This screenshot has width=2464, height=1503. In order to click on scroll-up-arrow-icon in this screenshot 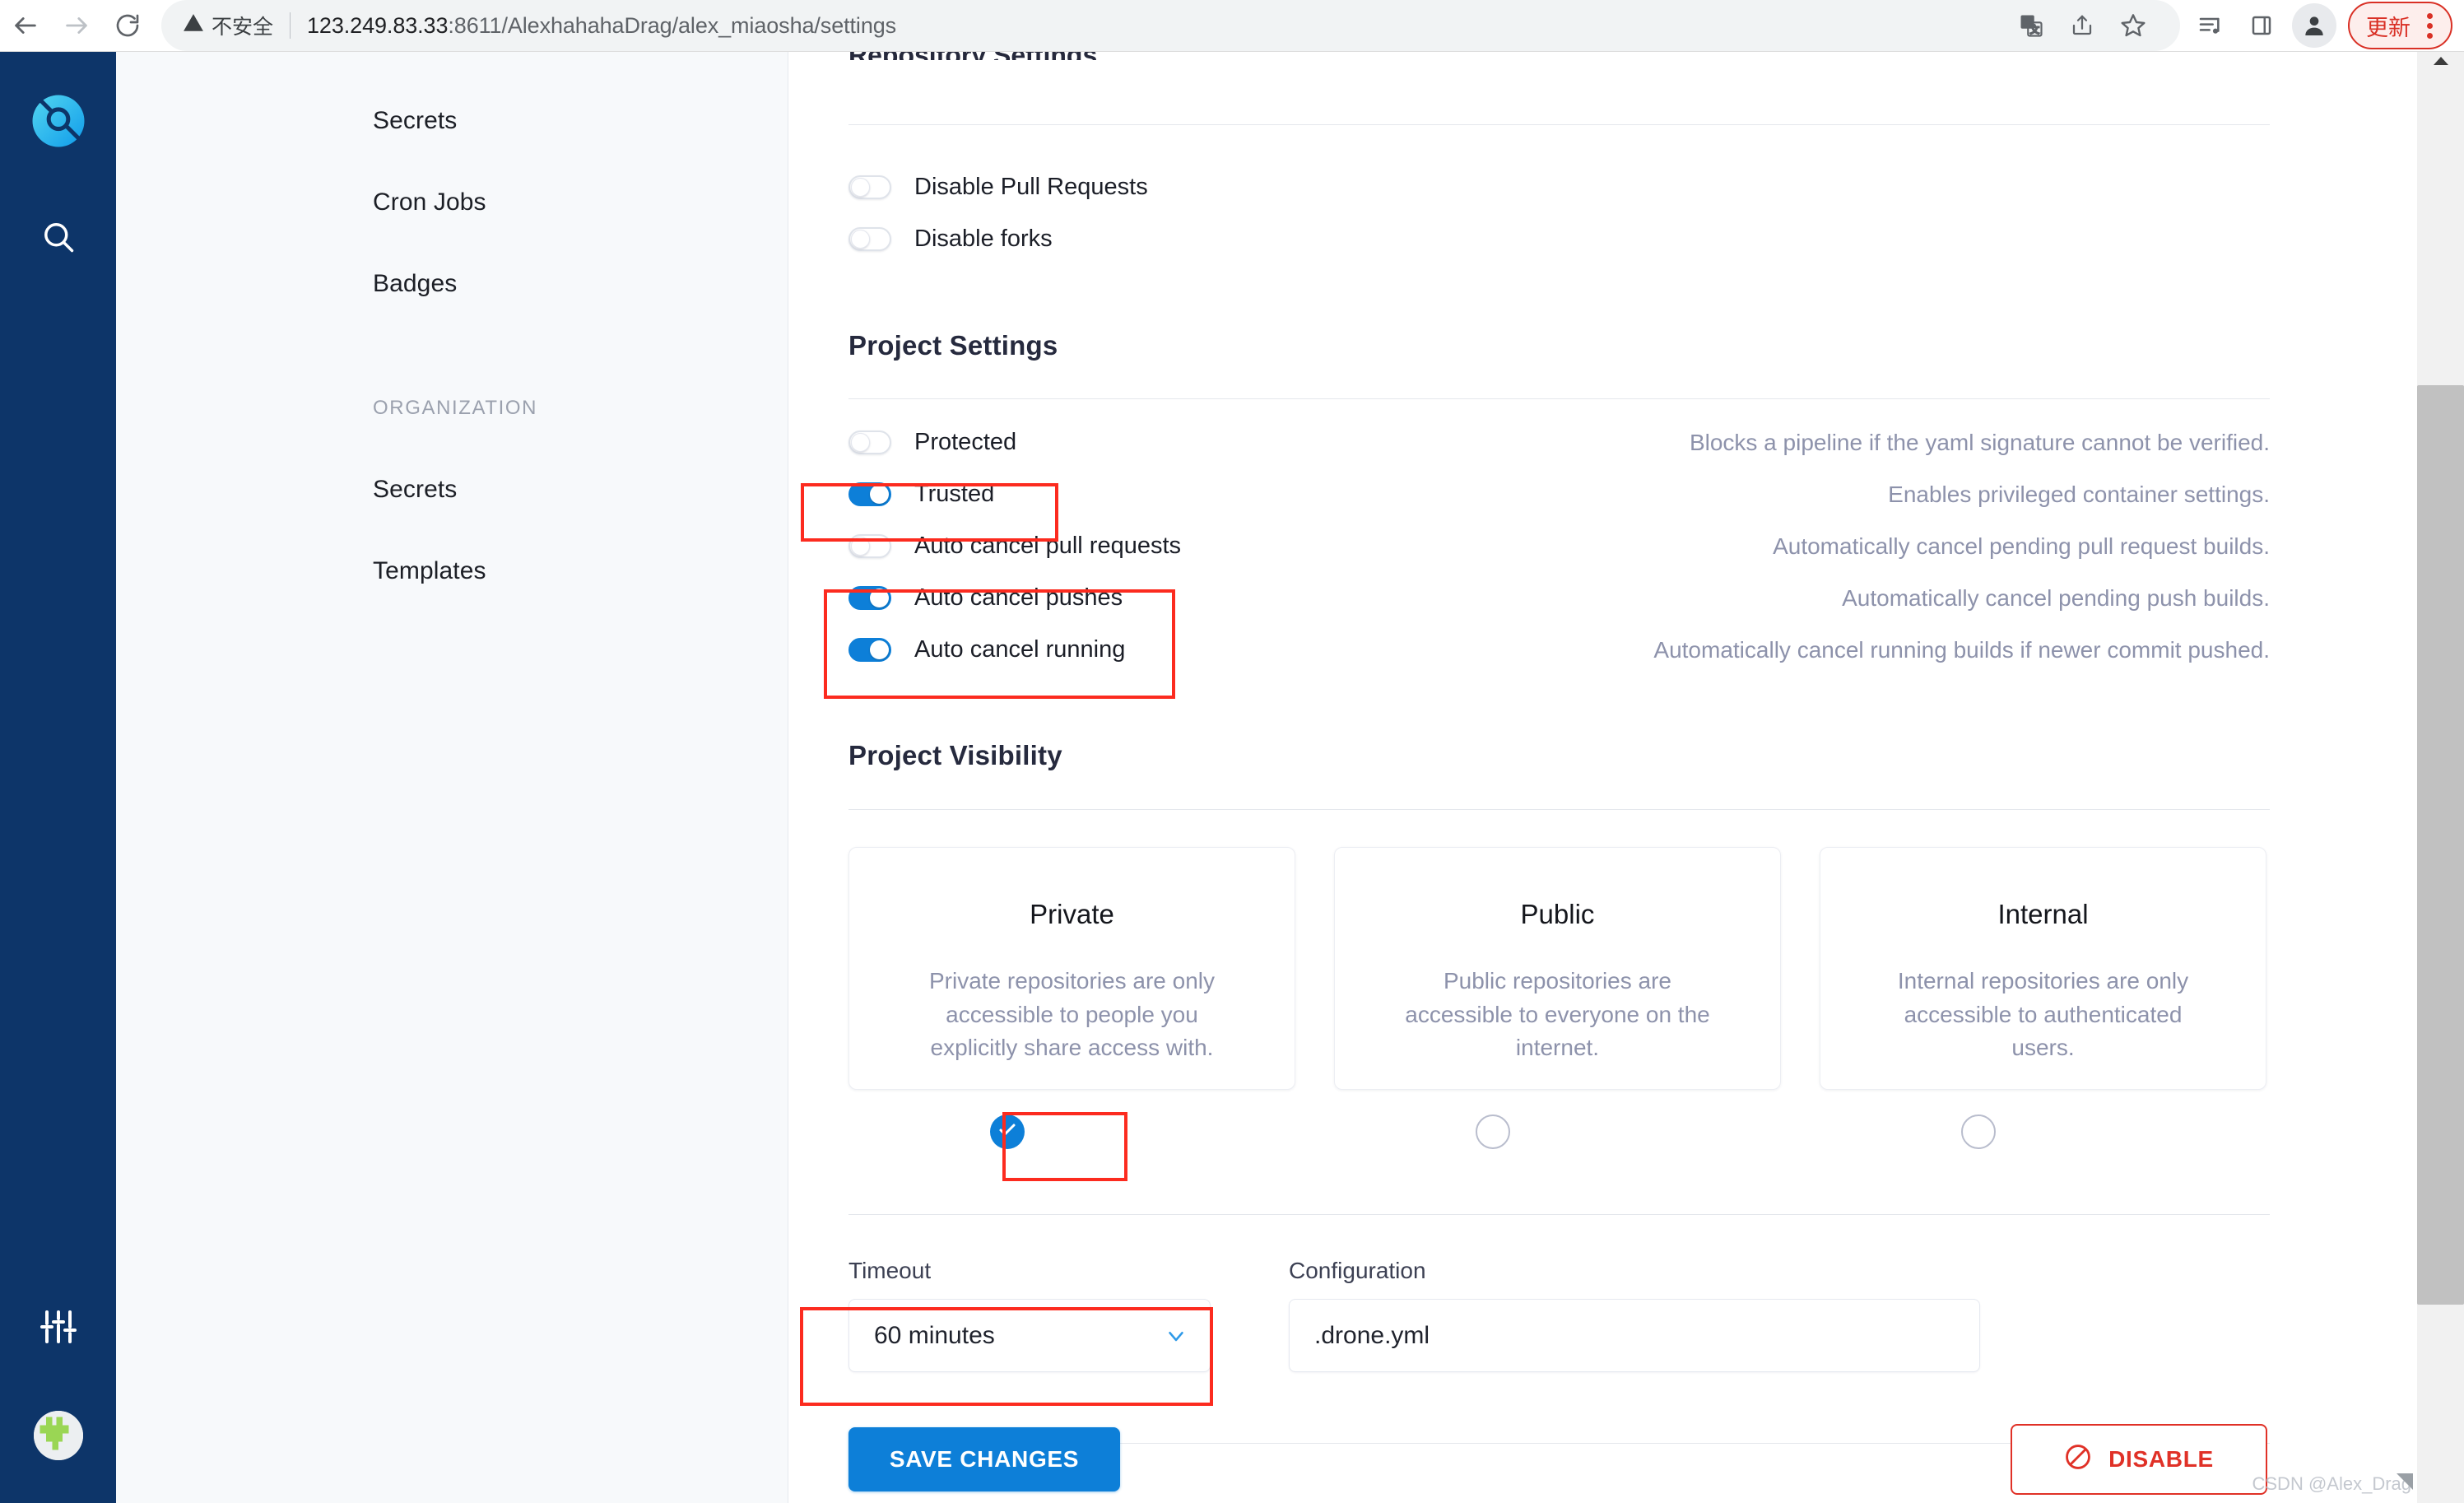, I will do `click(2440, 61)`.